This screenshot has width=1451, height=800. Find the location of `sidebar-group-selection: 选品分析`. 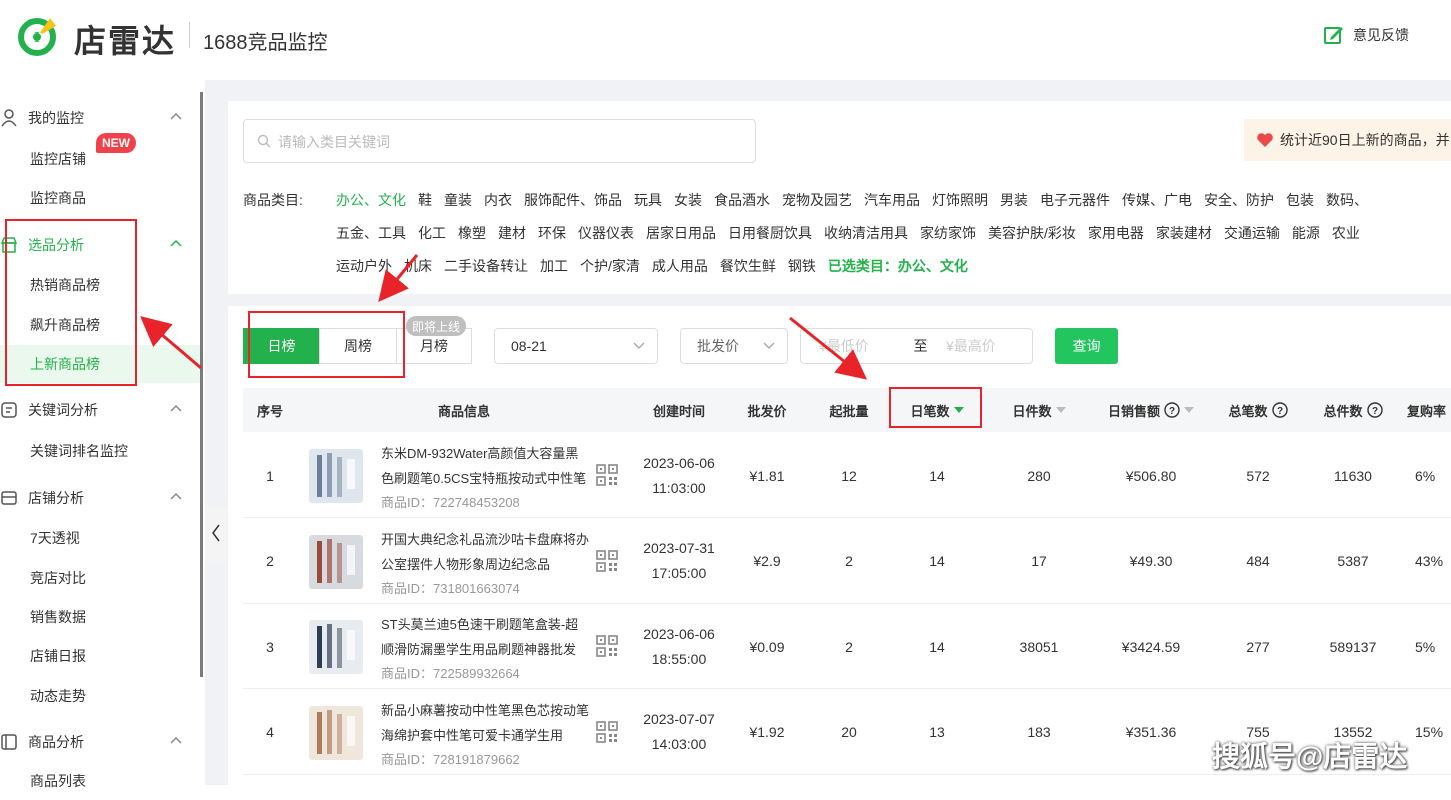

sidebar-group-selection: 选品分析 is located at coordinates (100, 245).